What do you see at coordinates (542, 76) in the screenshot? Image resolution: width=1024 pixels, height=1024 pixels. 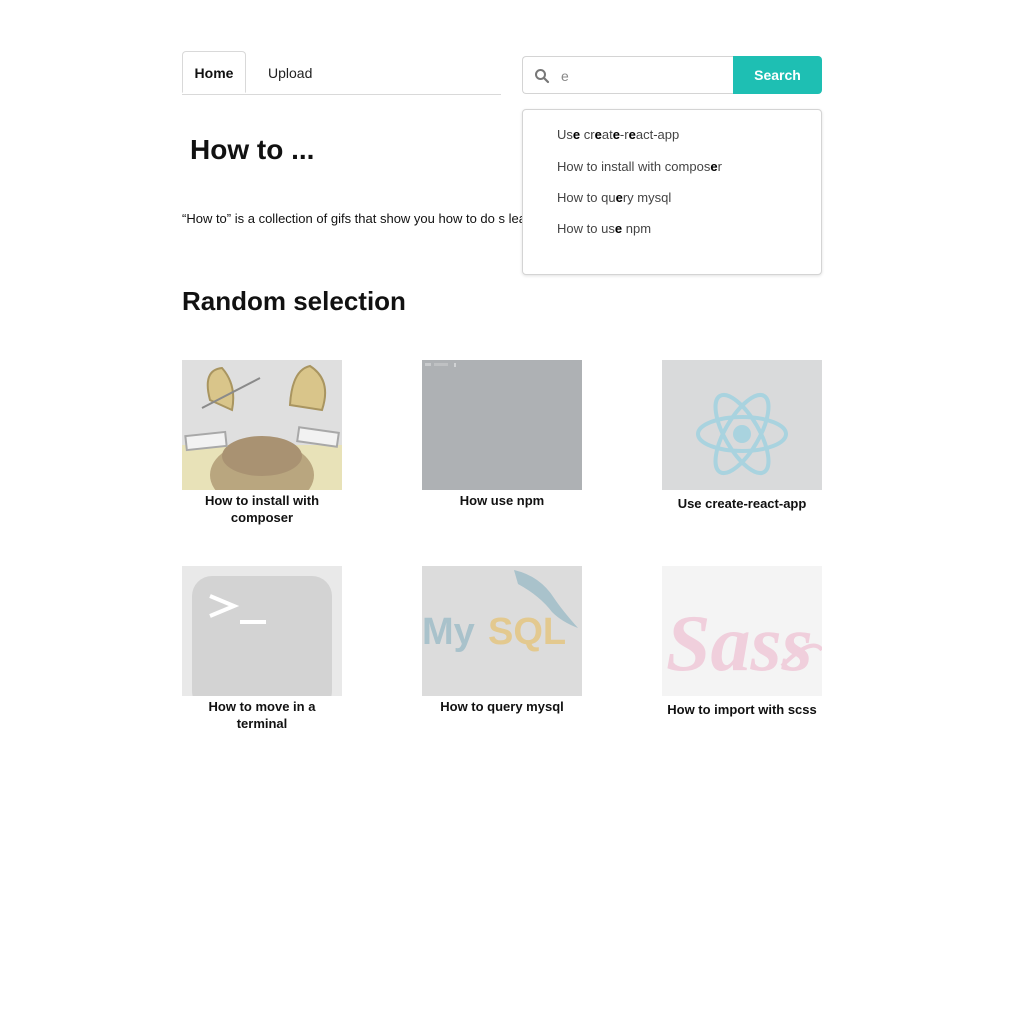 I see `search-icon` at bounding box center [542, 76].